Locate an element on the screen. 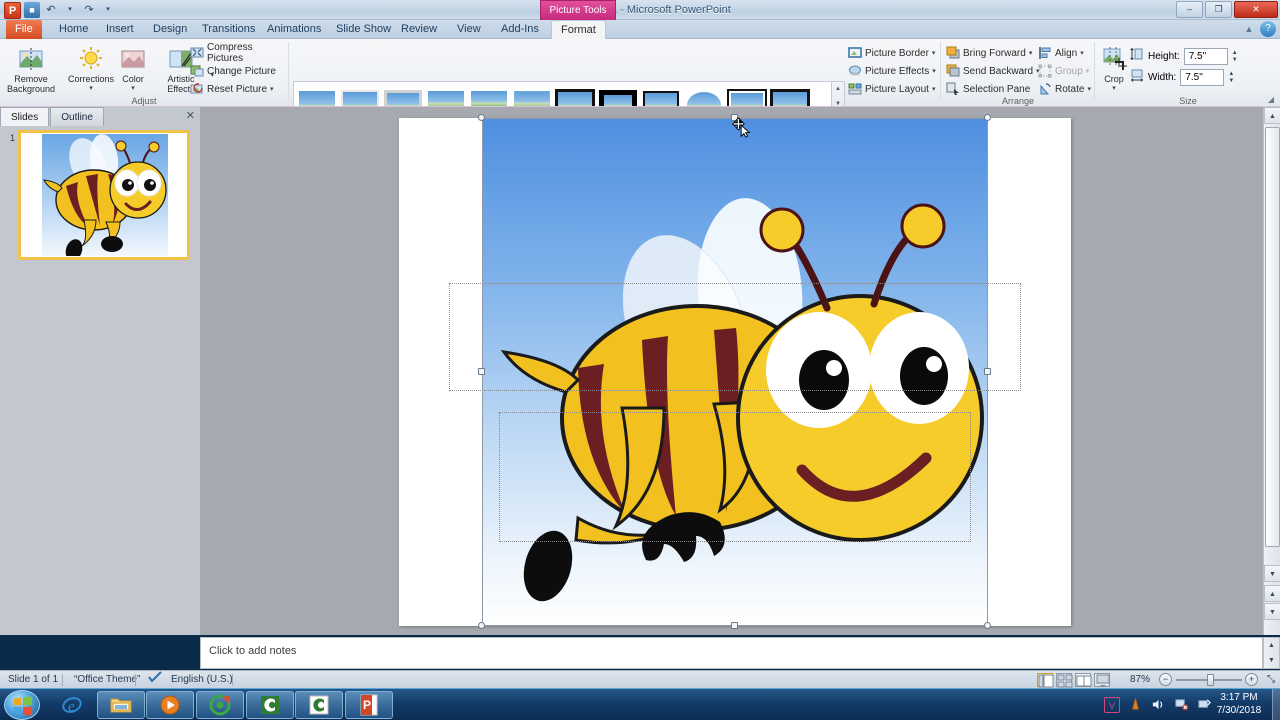 Image resolution: width=1280 pixels, height=720 pixels. notes-placeholder: Click to add notes is located at coordinates (253, 651).